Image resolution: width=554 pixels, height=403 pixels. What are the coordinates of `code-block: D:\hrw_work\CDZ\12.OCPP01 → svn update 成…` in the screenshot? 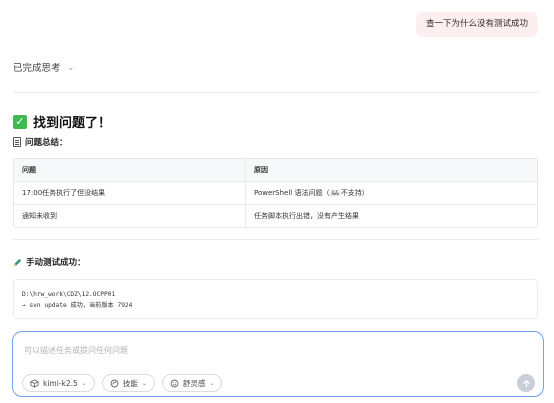 It's located at (275, 299).